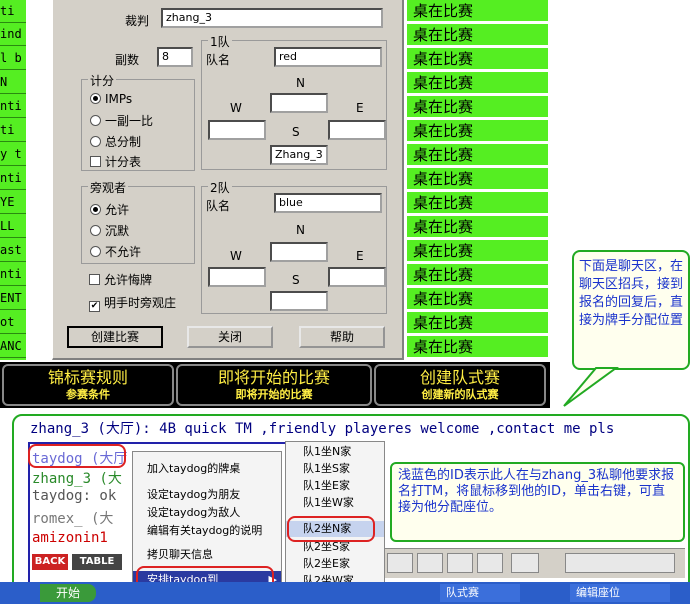 This screenshot has height=608, width=694. I want to click on strip-item: ANC, so click(13, 346).